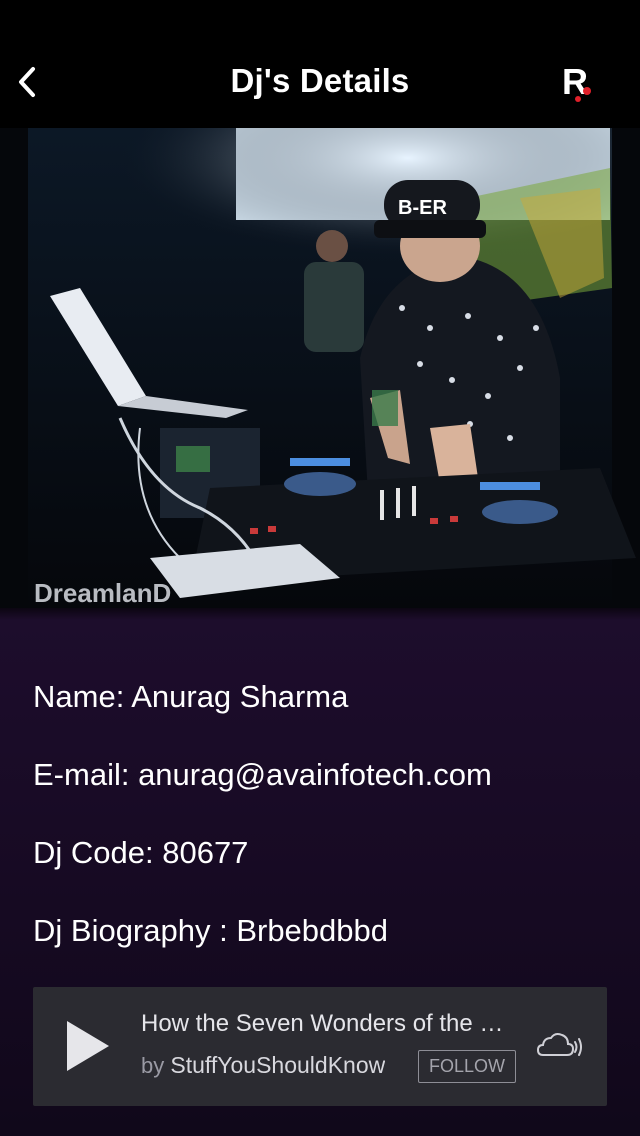  I want to click on r-logo-icon: R, so click(576, 81).